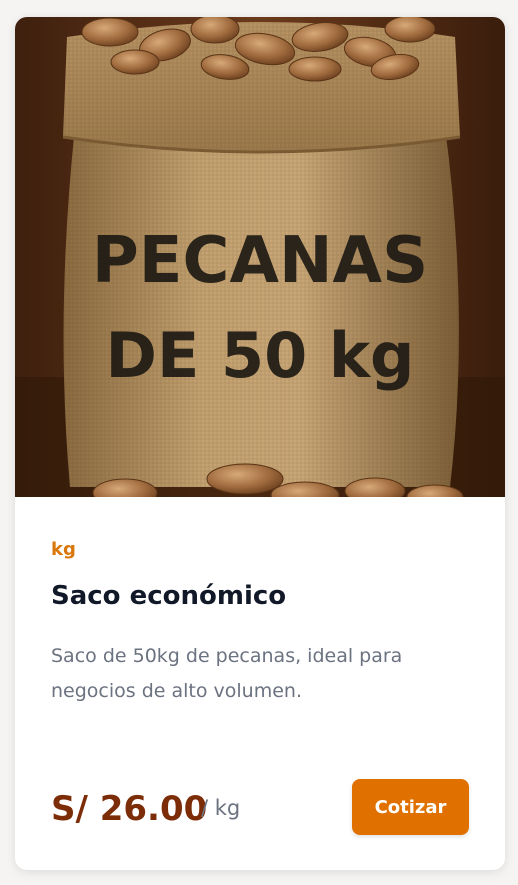  What do you see at coordinates (63, 549) in the screenshot?
I see `unit-tag: kg` at bounding box center [63, 549].